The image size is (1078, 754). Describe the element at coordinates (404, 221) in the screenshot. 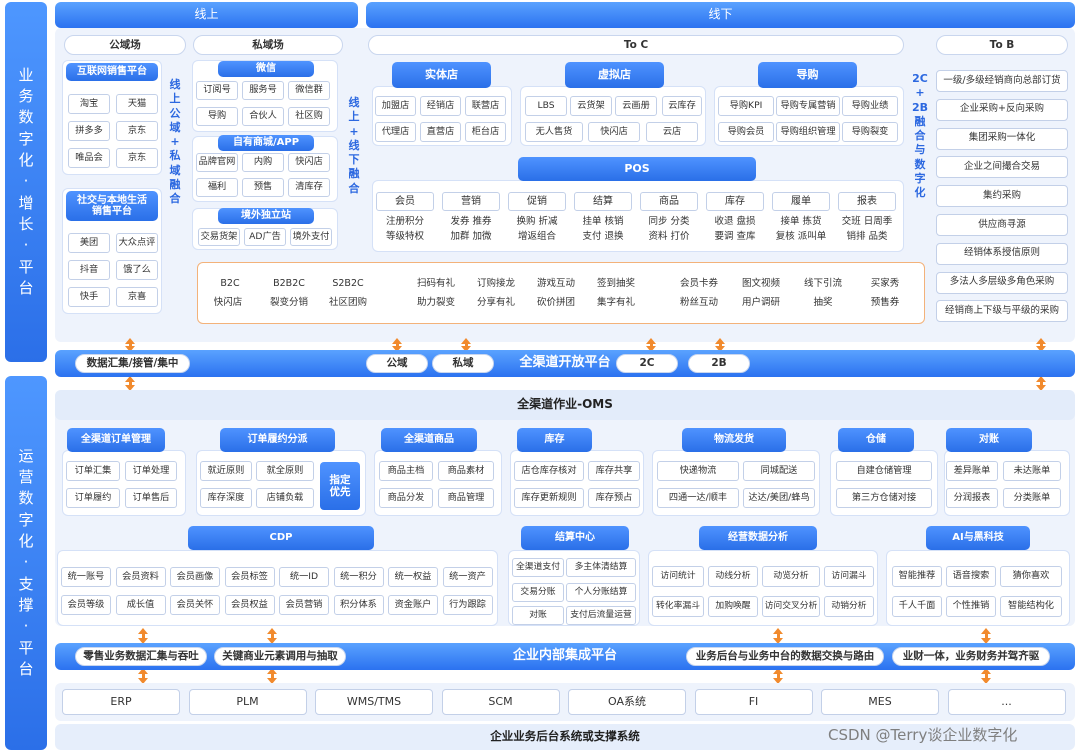

I see `pos-subfeature: 注册积分` at that location.